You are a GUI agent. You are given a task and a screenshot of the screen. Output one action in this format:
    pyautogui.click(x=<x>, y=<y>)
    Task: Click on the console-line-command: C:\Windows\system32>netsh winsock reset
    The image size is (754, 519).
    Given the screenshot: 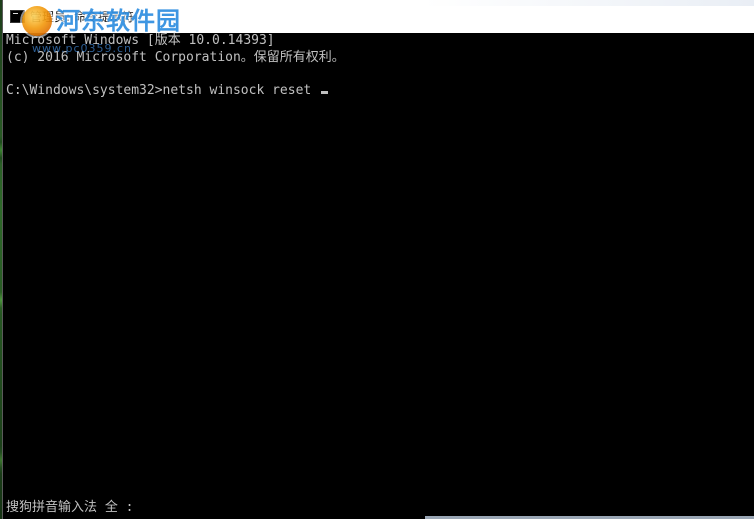 What is the action you would take?
    pyautogui.click(x=167, y=91)
    